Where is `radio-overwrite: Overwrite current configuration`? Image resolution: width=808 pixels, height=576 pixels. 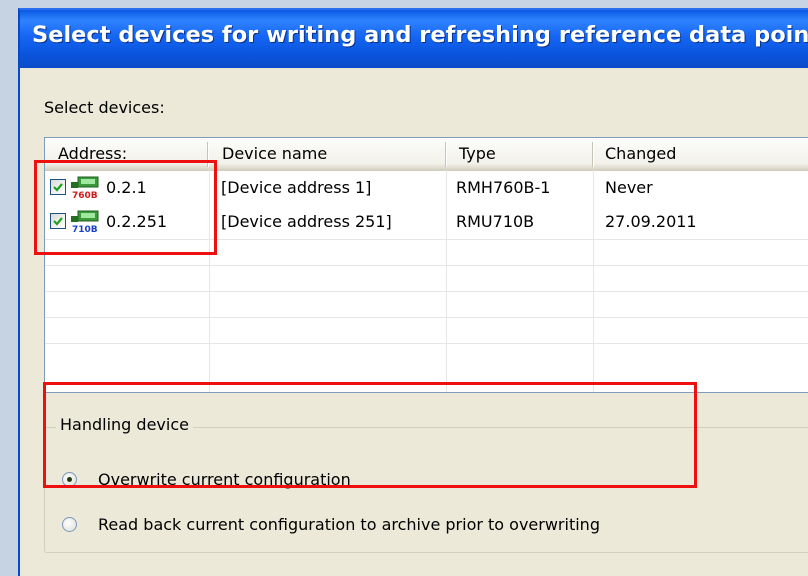
radio-overwrite: Overwrite current configuration is located at coordinates (262, 481).